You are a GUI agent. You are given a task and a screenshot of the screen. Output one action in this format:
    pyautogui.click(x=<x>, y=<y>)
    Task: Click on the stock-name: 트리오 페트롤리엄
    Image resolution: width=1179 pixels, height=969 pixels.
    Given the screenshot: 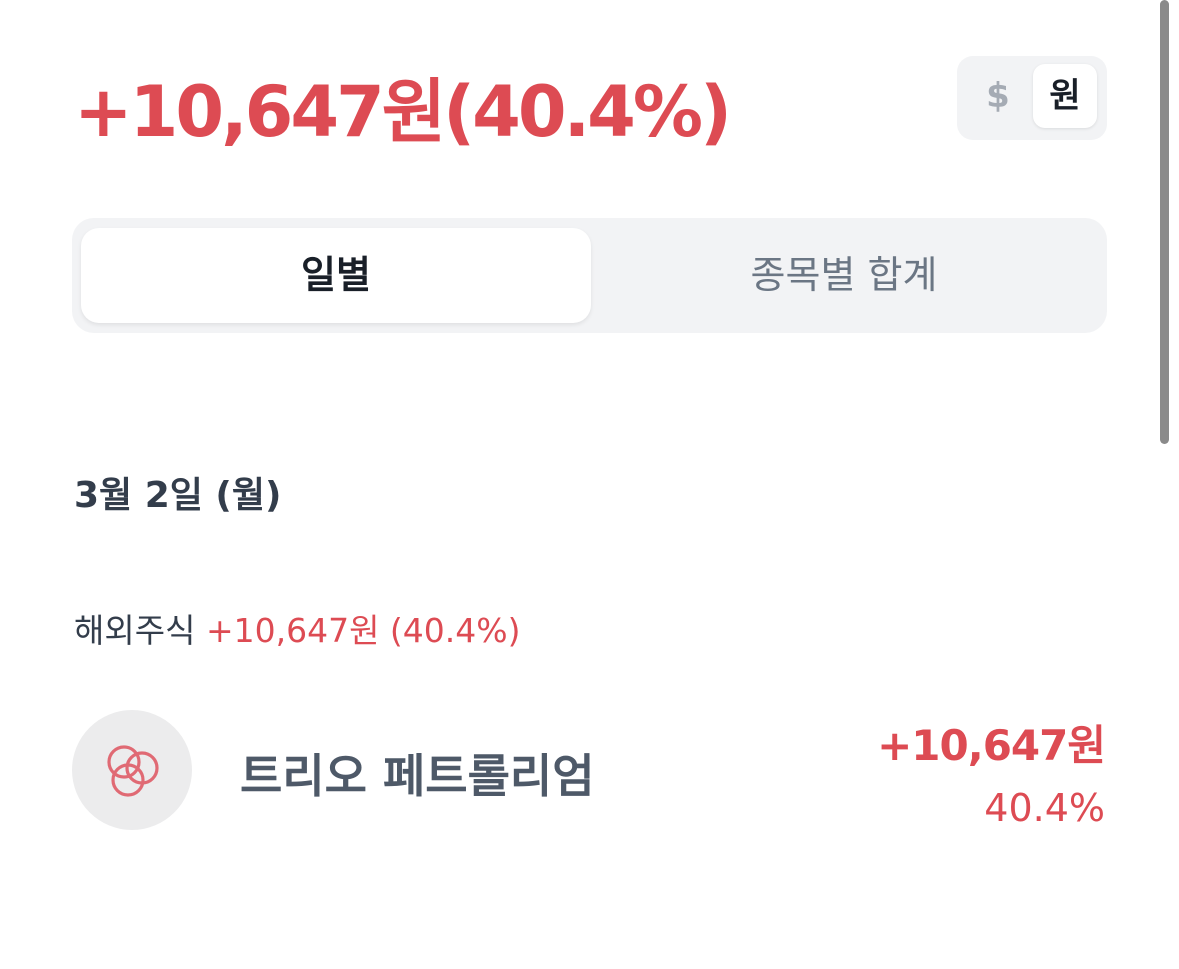 What is the action you would take?
    pyautogui.click(x=417, y=776)
    